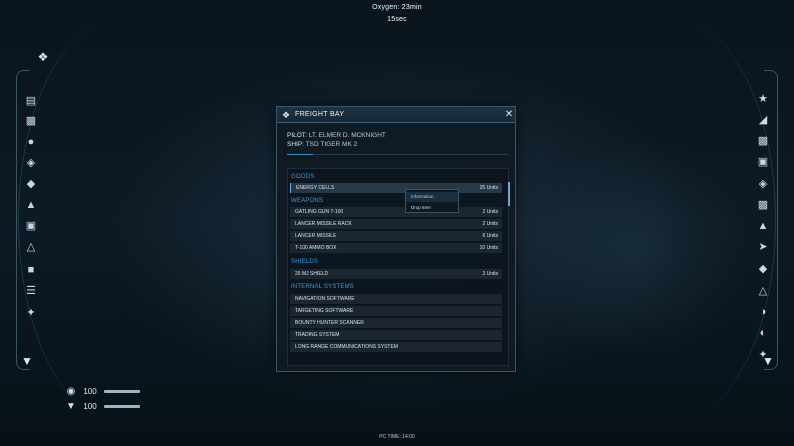 Image resolution: width=794 pixels, height=446 pixels. I want to click on list-item: LANCER MISSILE 6 Units, so click(396, 236).